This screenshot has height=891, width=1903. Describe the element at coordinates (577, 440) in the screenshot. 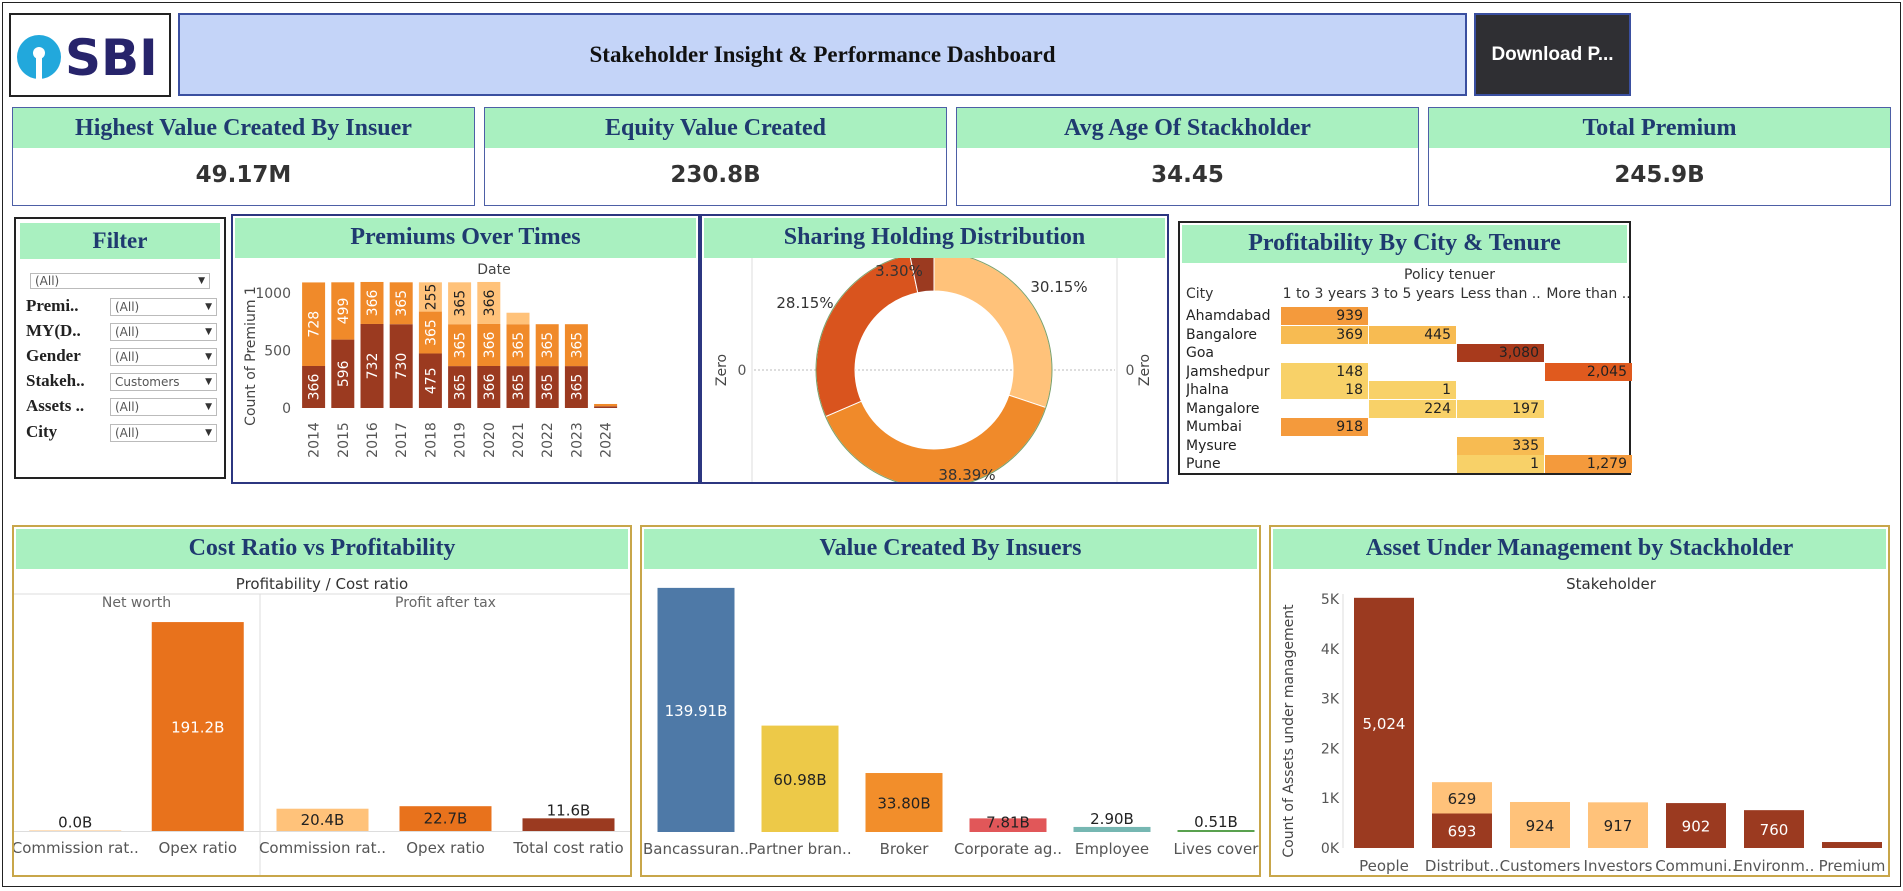

I see `x-tick-label: 2023` at that location.